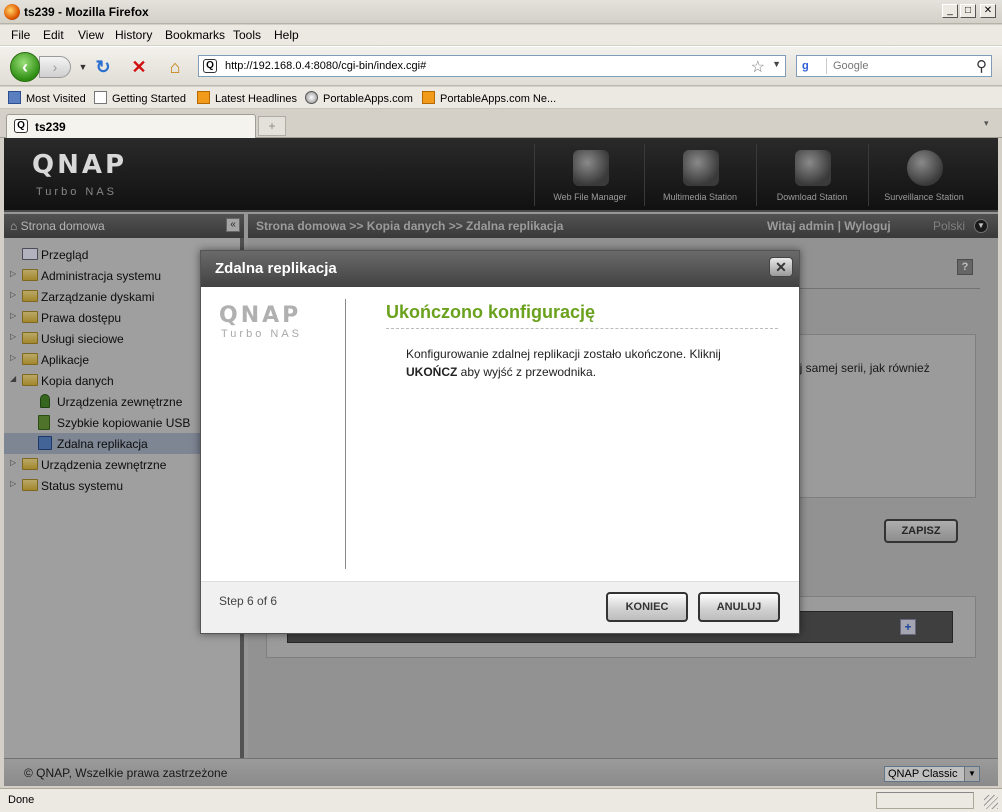 Image resolution: width=1002 pixels, height=812 pixels. What do you see at coordinates (501, 124) in the screenshot?
I see `tab-bar: Q ts239 + ▾` at bounding box center [501, 124].